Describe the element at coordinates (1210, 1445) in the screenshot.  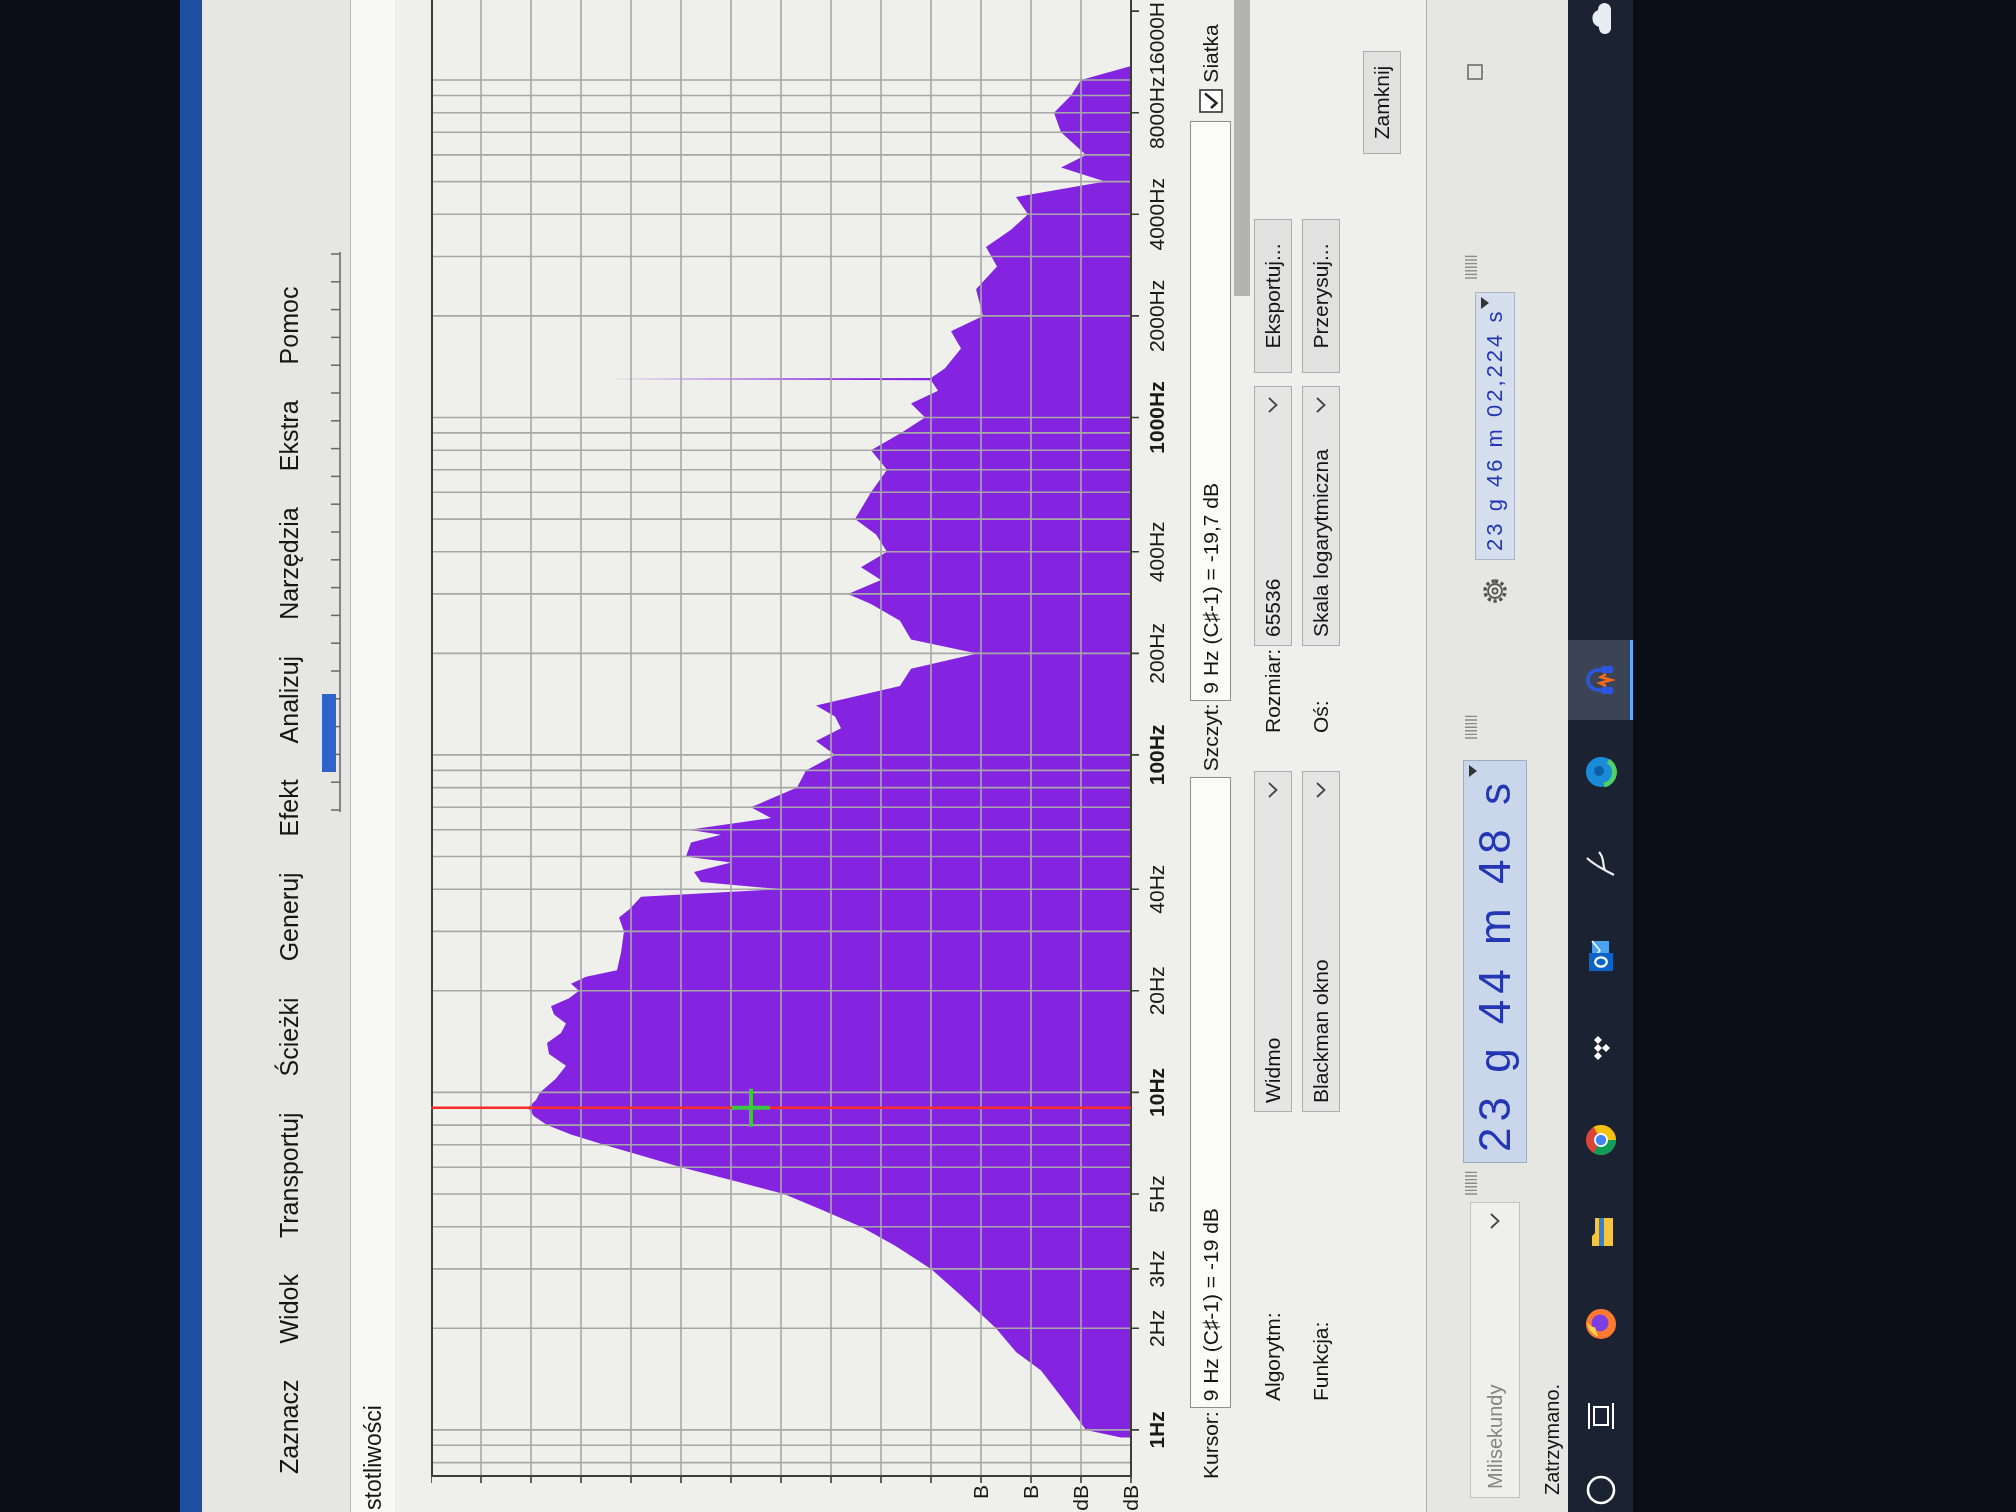
I see `field-label: Kursor:` at that location.